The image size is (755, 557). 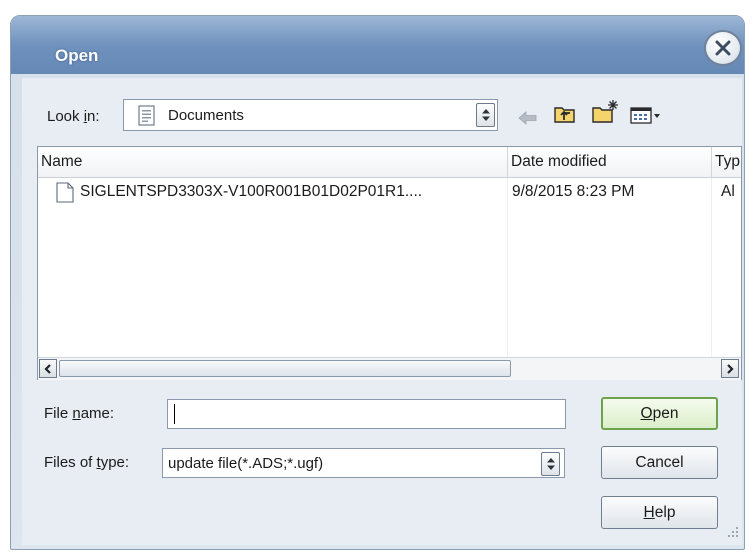 What do you see at coordinates (366, 414) in the screenshot?
I see `file-name-input` at bounding box center [366, 414].